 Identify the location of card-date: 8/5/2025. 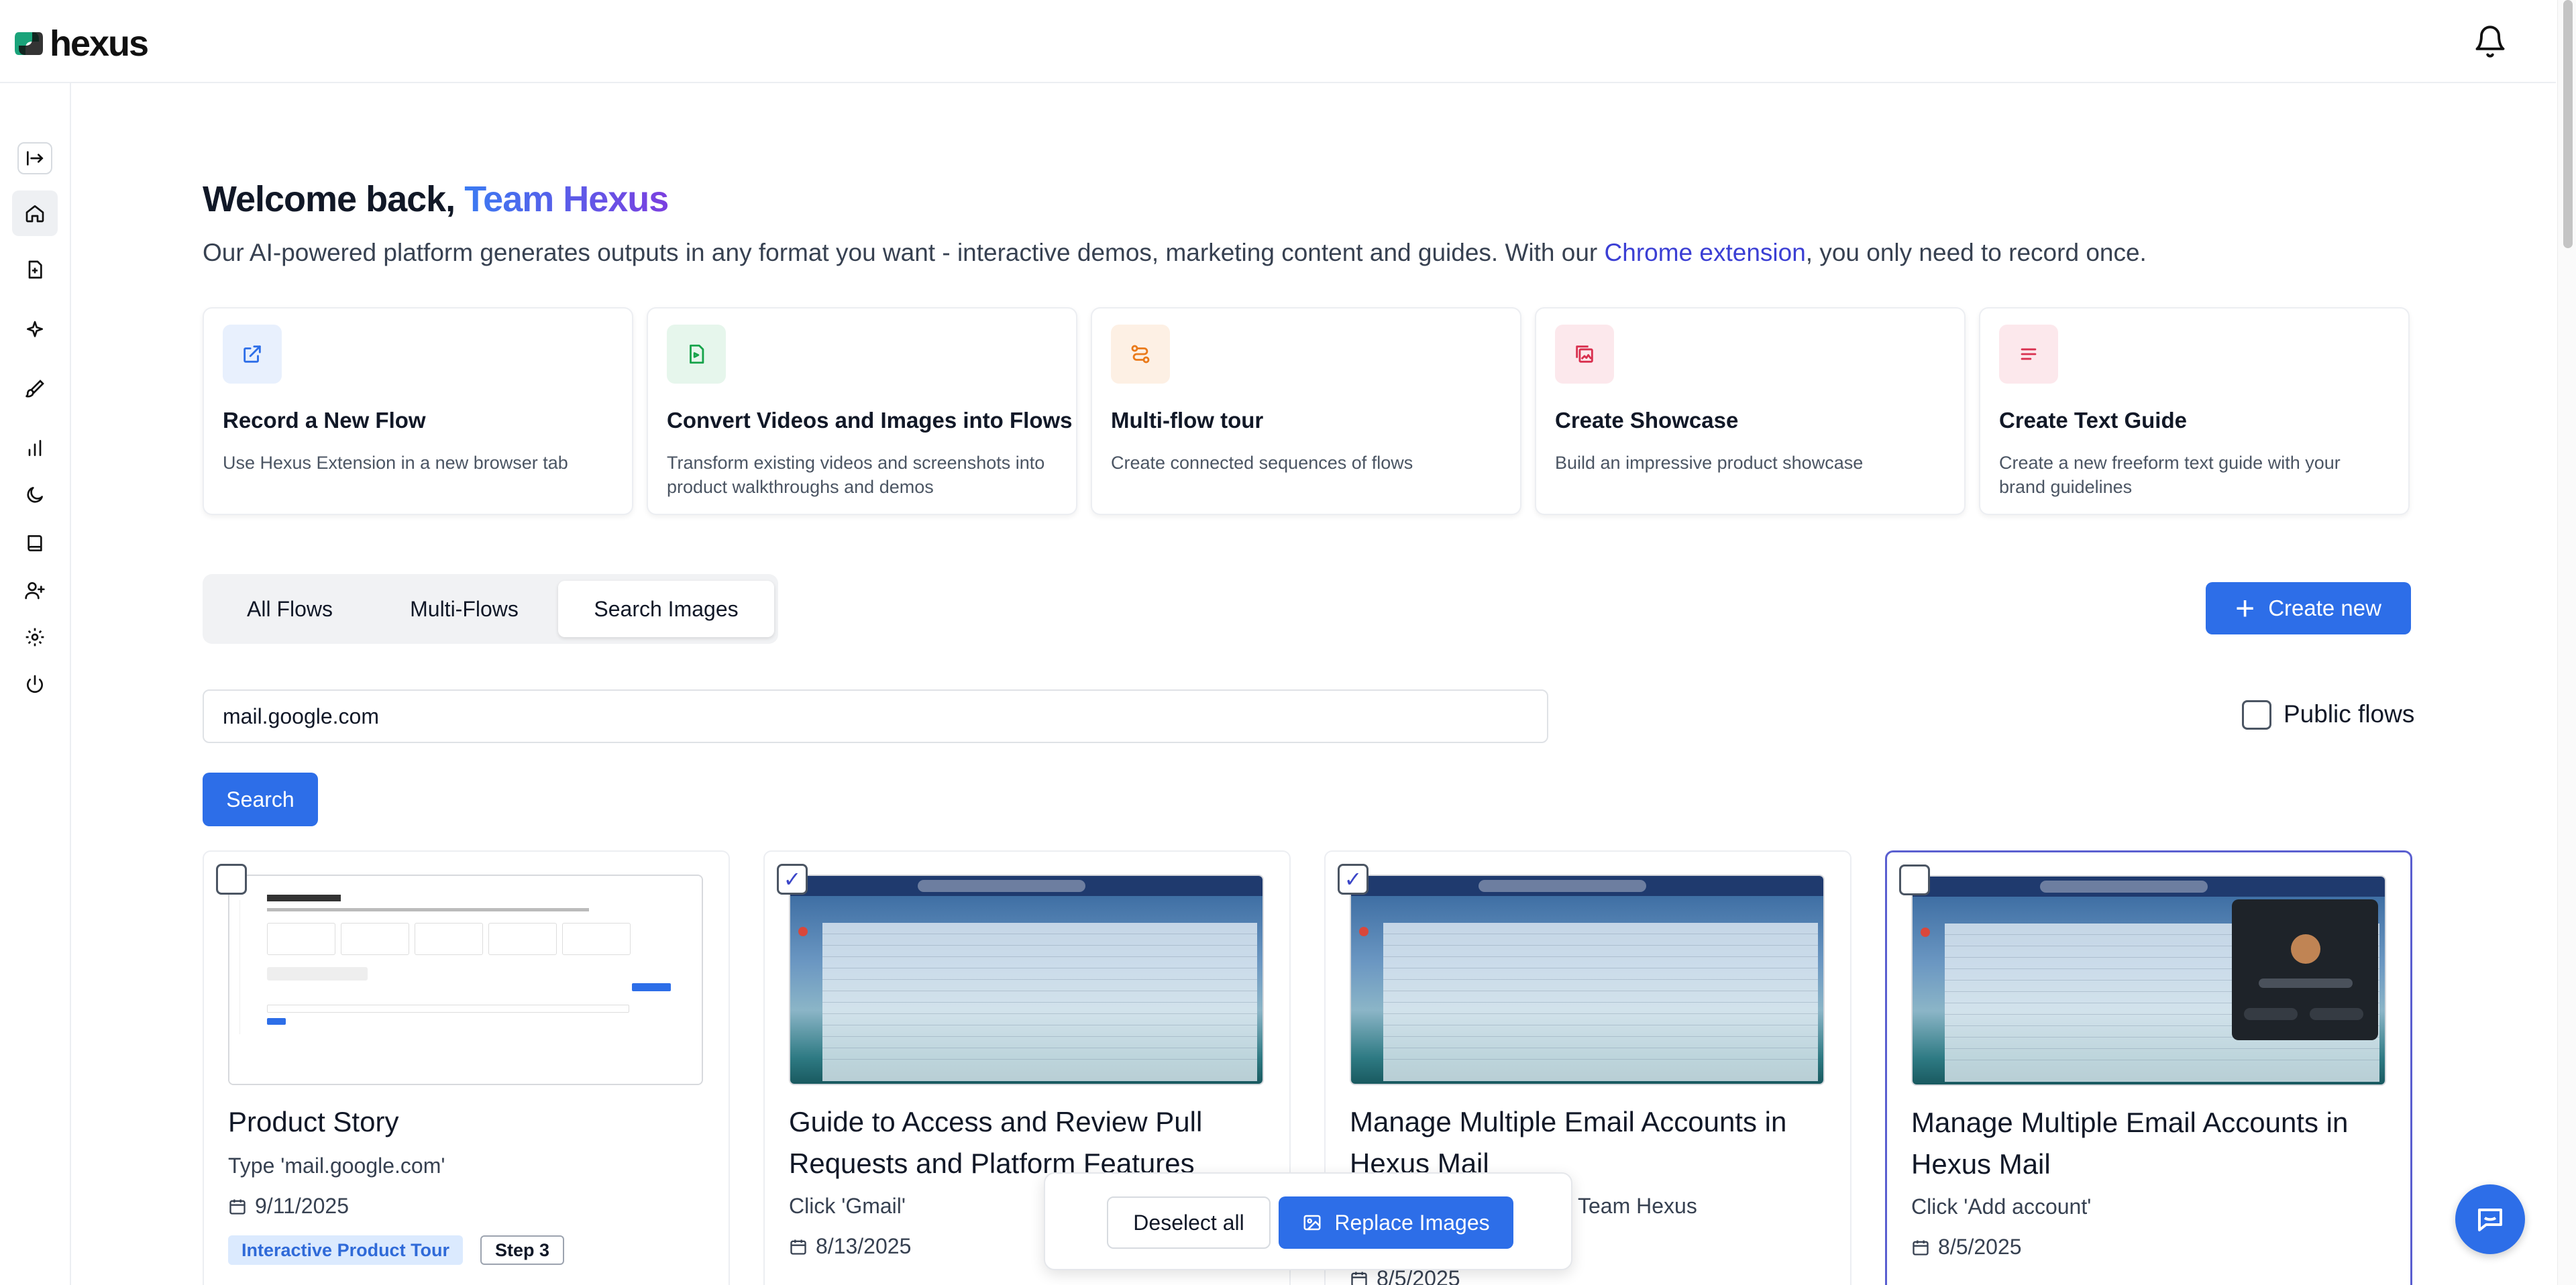
(1966, 1247).